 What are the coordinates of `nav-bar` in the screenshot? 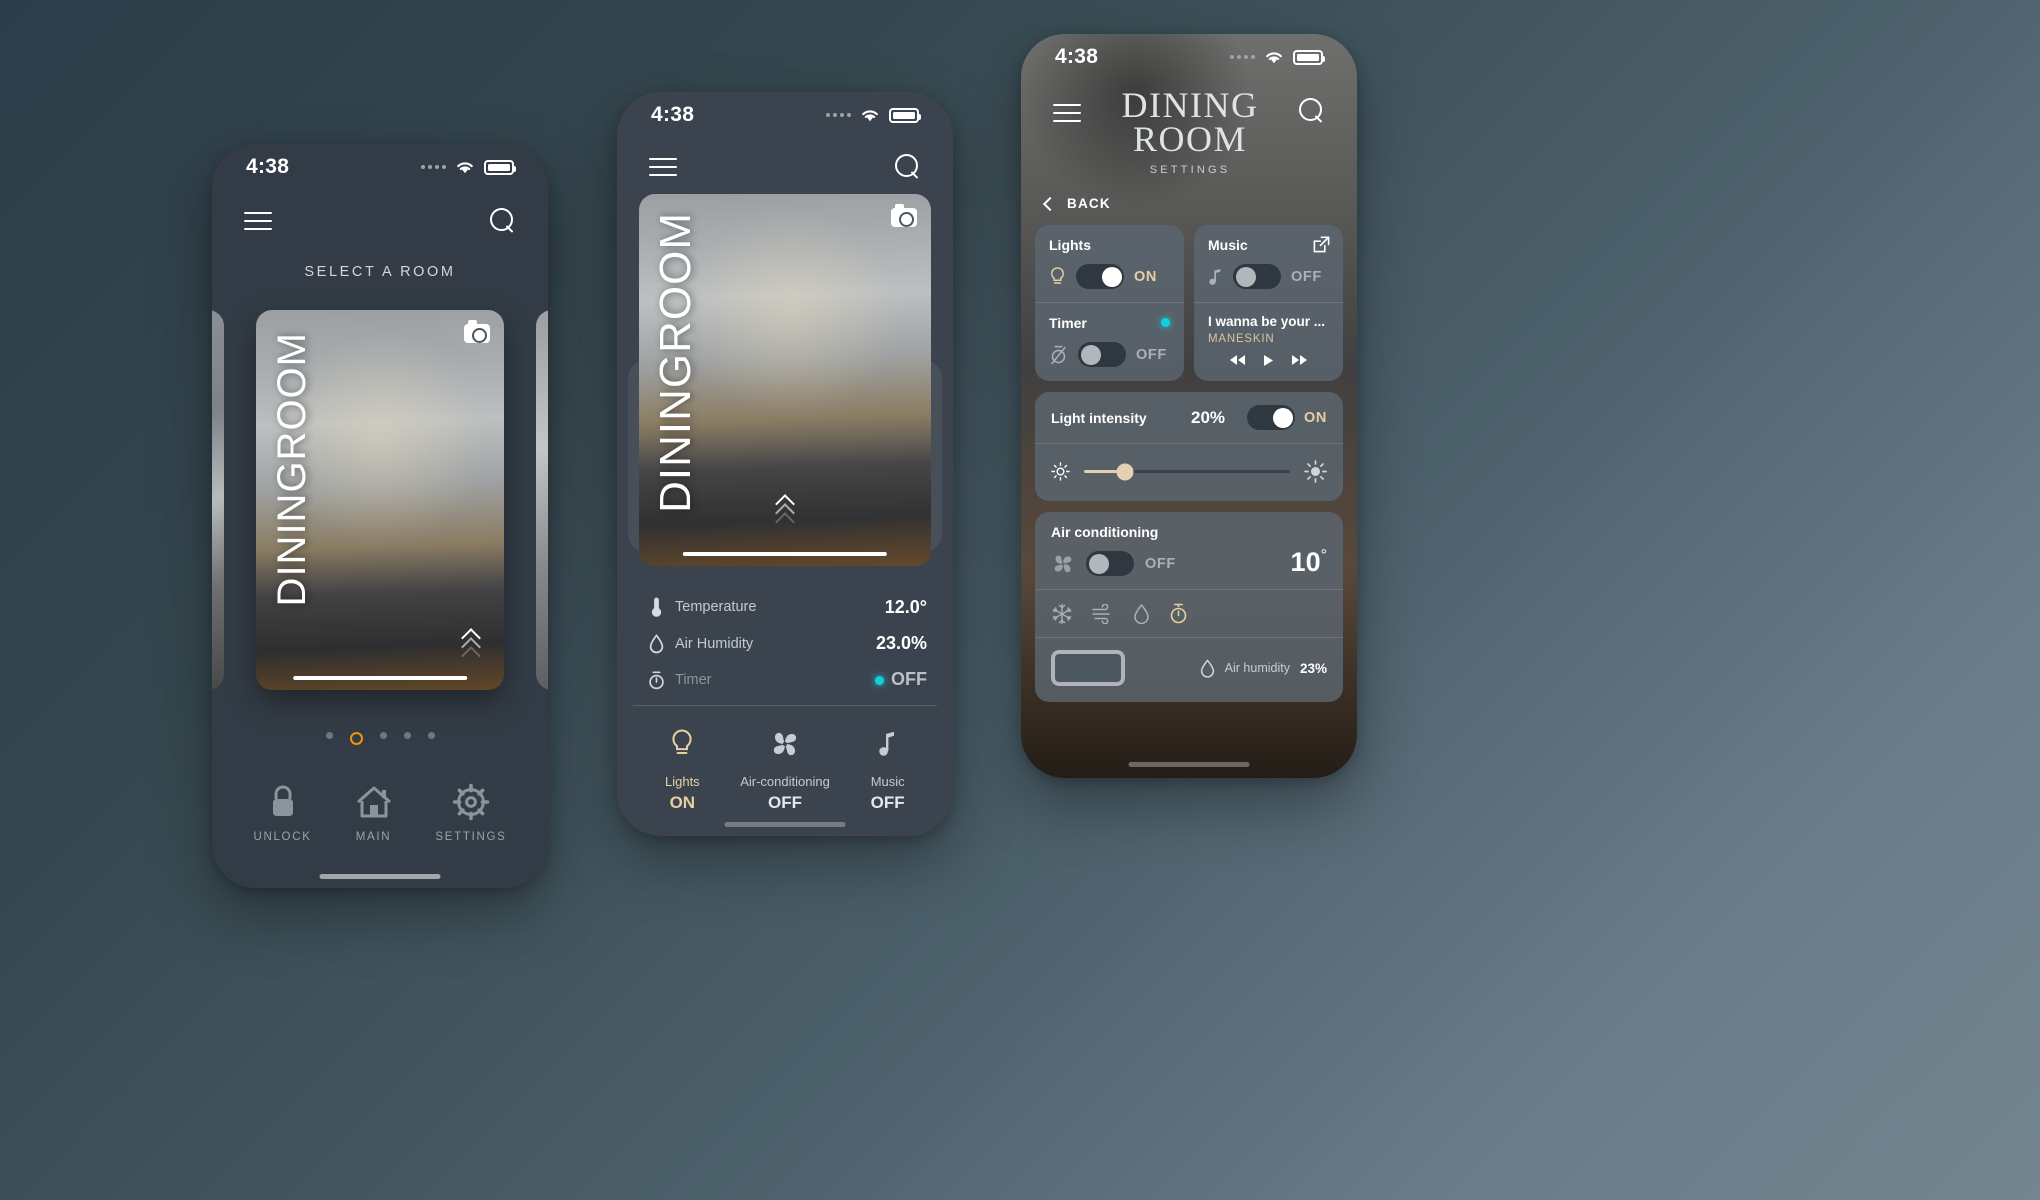 It's located at (785, 167).